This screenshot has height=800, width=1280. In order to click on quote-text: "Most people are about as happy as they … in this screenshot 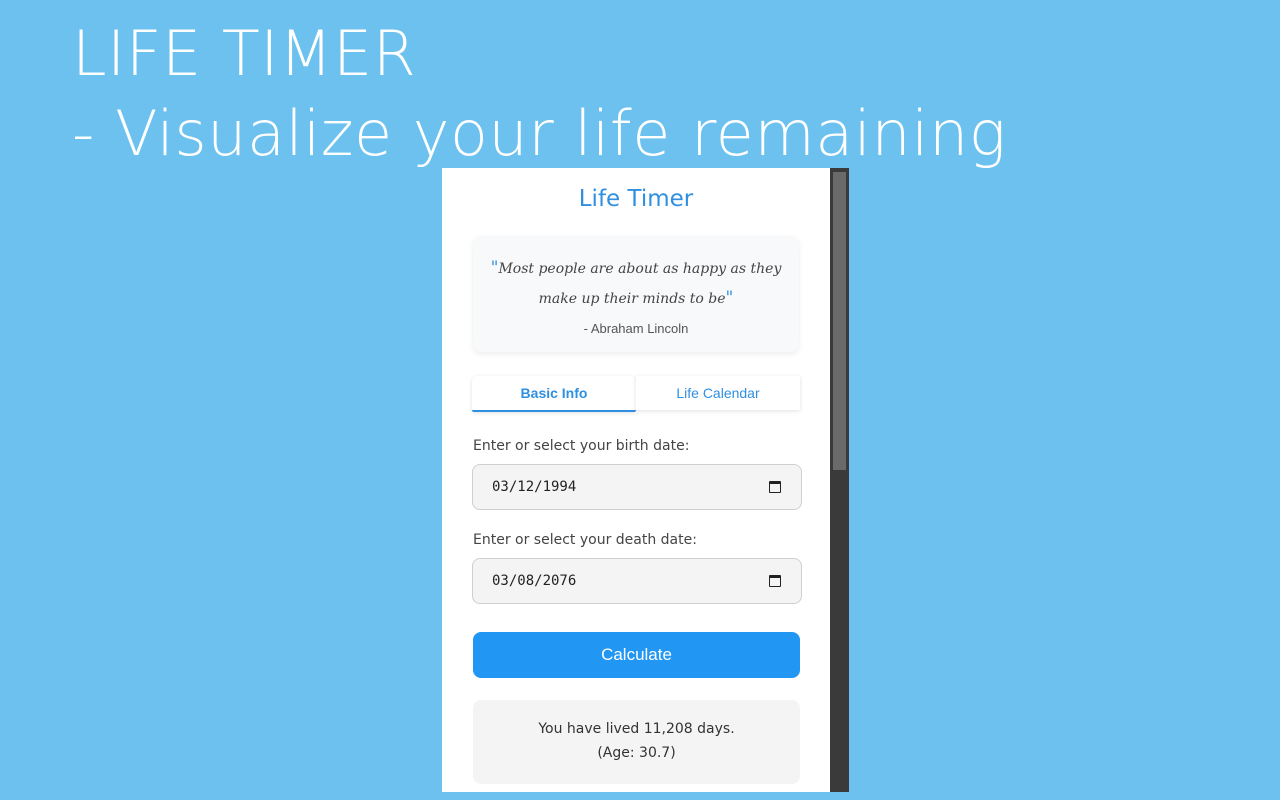, I will do `click(636, 284)`.